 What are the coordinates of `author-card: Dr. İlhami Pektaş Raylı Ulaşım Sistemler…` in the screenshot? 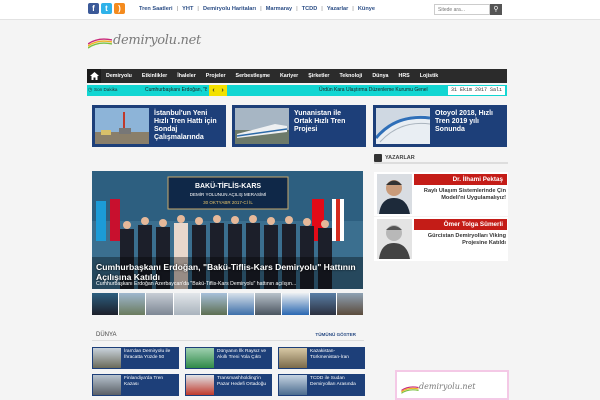 It's located at (441, 194).